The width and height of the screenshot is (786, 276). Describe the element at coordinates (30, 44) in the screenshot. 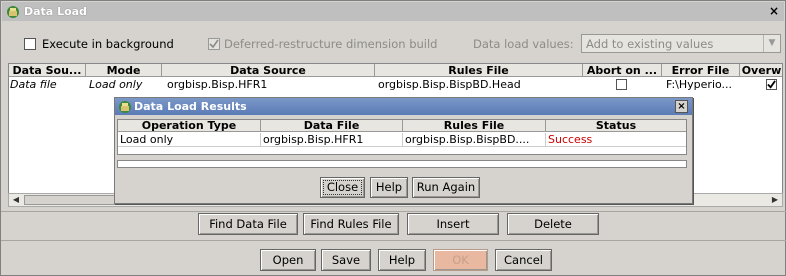

I see `execute-background-checkbox` at that location.